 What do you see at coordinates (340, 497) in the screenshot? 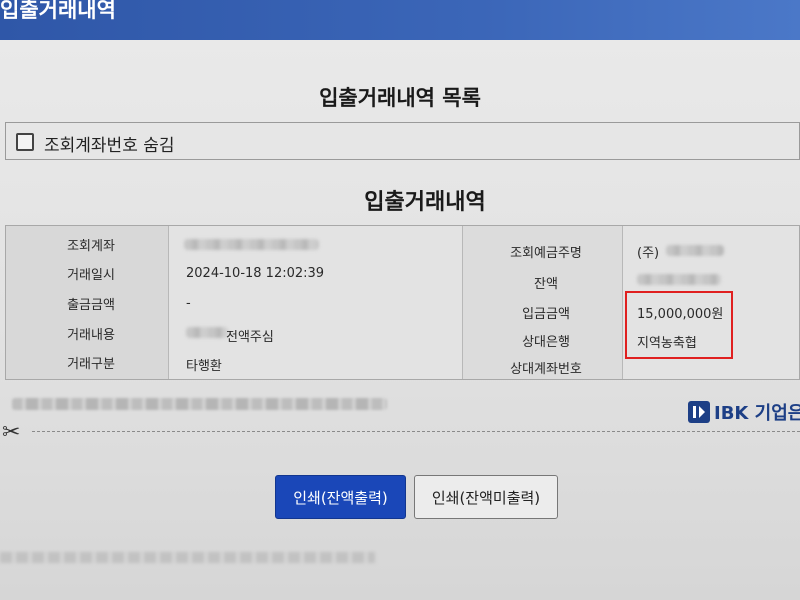
I see `print-with-balance-button: 인쇄(잔액출력)` at bounding box center [340, 497].